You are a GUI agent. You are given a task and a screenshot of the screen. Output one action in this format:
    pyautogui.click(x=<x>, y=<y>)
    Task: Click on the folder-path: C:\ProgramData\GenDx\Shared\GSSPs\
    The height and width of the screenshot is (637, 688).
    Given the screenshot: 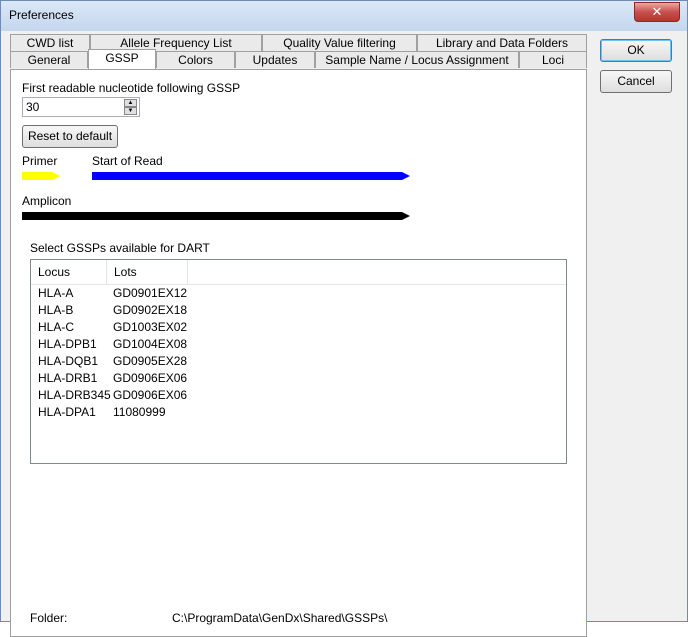 What is the action you would take?
    pyautogui.click(x=280, y=618)
    